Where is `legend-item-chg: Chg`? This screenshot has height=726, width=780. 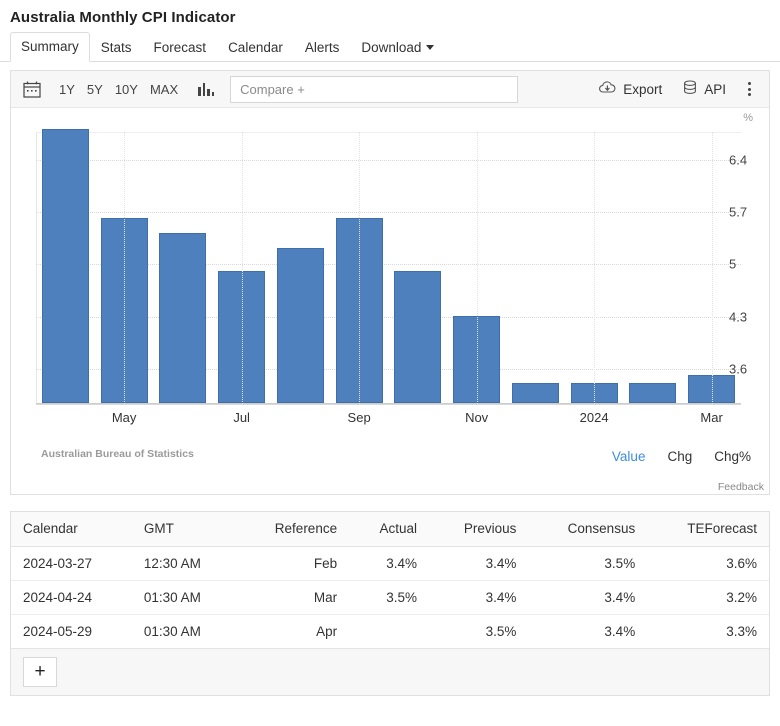 legend-item-chg: Chg is located at coordinates (679, 456).